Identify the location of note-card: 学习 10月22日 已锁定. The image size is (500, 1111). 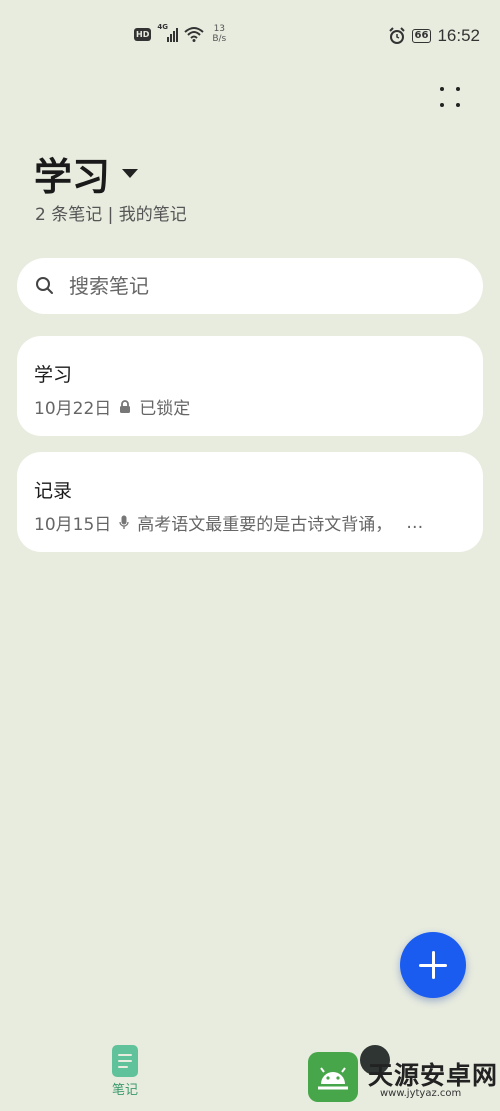
(250, 386).